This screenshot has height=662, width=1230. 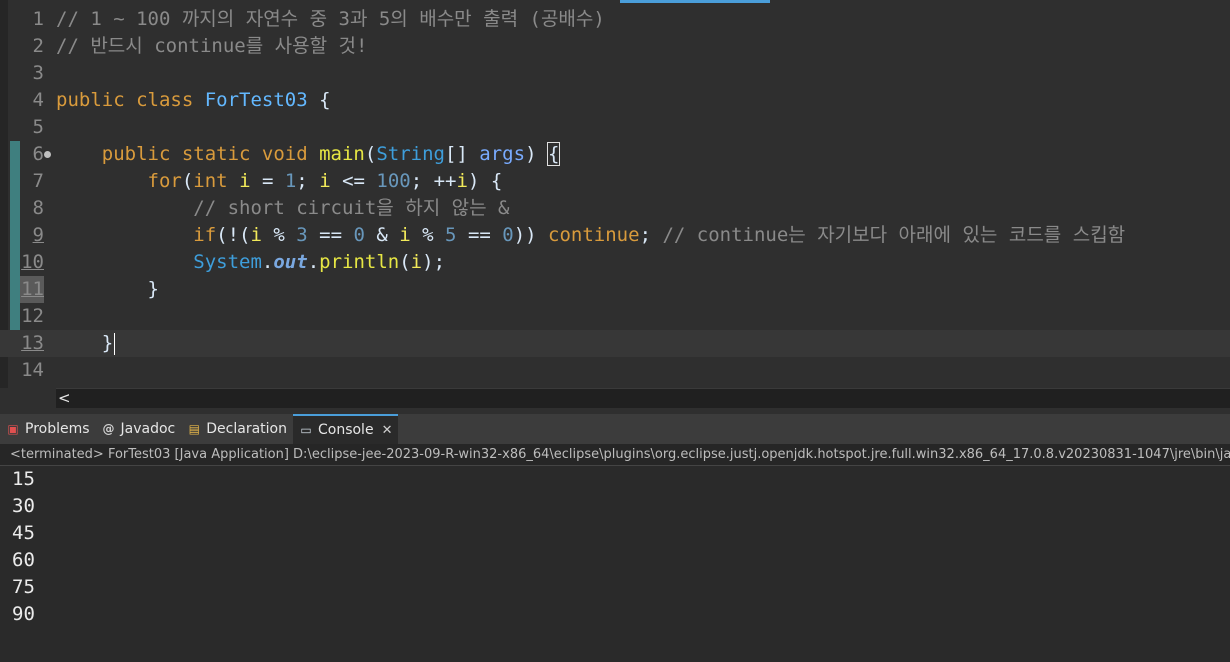 I want to click on console-output-line: 15, so click(x=23, y=479).